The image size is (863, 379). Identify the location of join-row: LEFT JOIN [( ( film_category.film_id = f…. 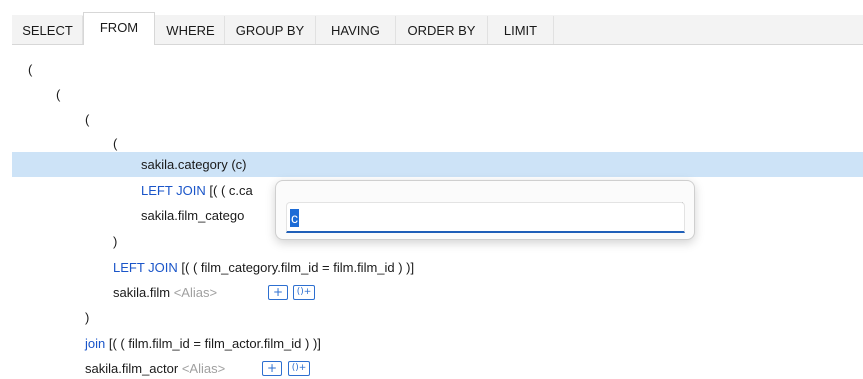
(263, 268).